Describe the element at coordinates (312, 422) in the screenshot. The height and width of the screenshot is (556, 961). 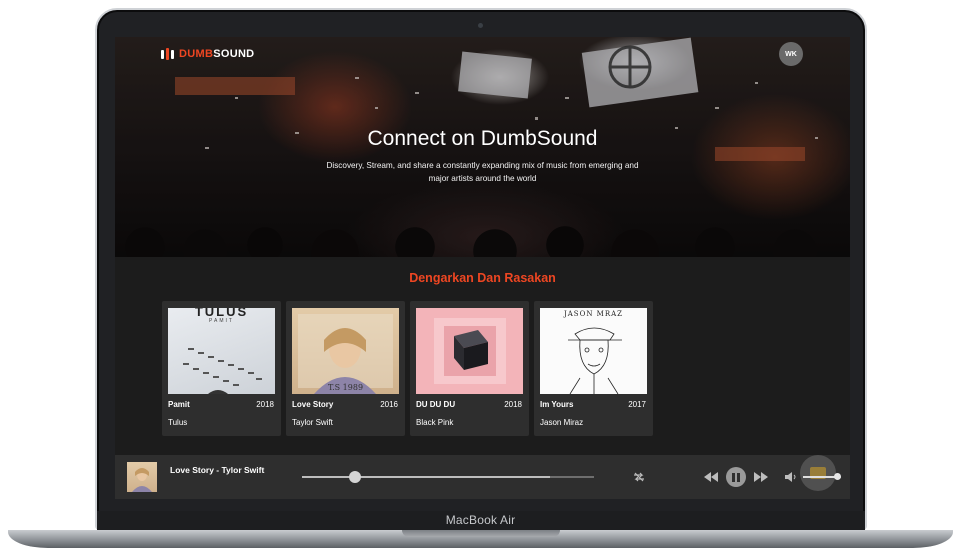
I see `album-artist: Taylor Swift` at that location.